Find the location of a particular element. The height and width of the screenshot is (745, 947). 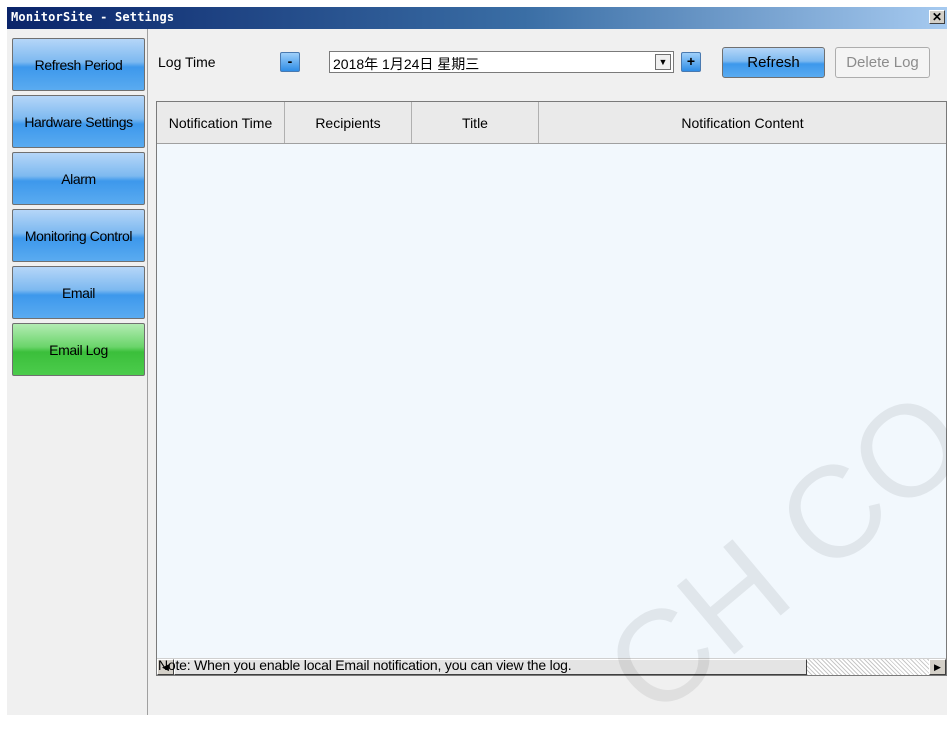

column-header-notification-content: Notification Content is located at coordinates (742, 122).